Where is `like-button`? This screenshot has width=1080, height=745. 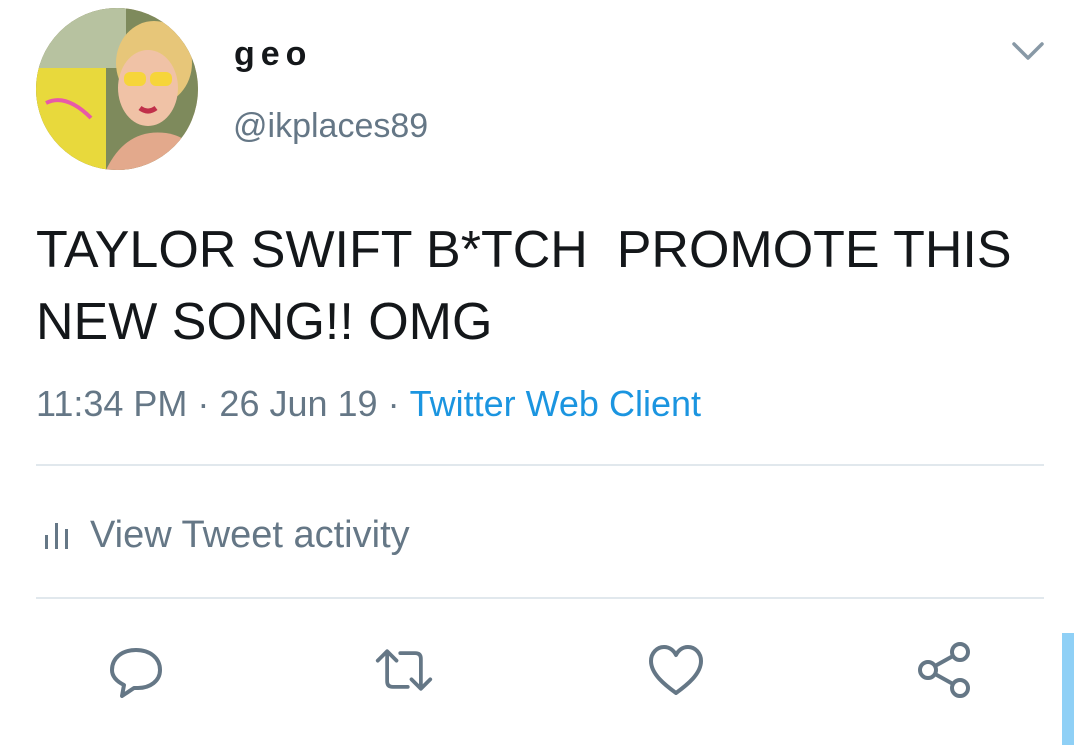
like-button is located at coordinates (676, 670).